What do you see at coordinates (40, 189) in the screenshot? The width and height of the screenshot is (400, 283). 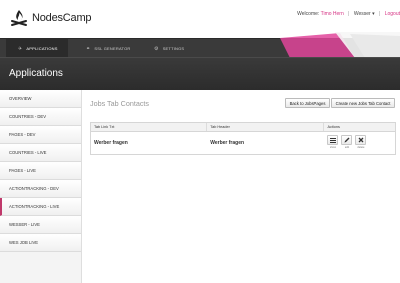 I see `sidebar-item-actiontracking-dev: ACTIONTRACKING - DEV` at bounding box center [40, 189].